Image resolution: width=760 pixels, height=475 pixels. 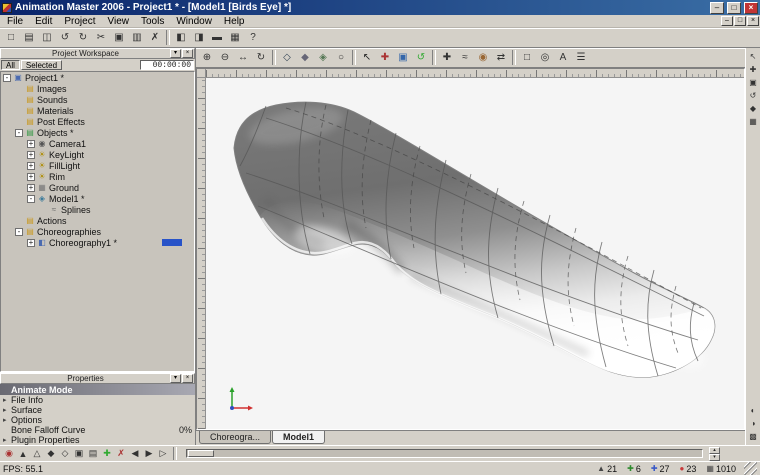 What do you see at coordinates (10, 65) in the screenshot?
I see `filter-tab-all: All` at bounding box center [10, 65].